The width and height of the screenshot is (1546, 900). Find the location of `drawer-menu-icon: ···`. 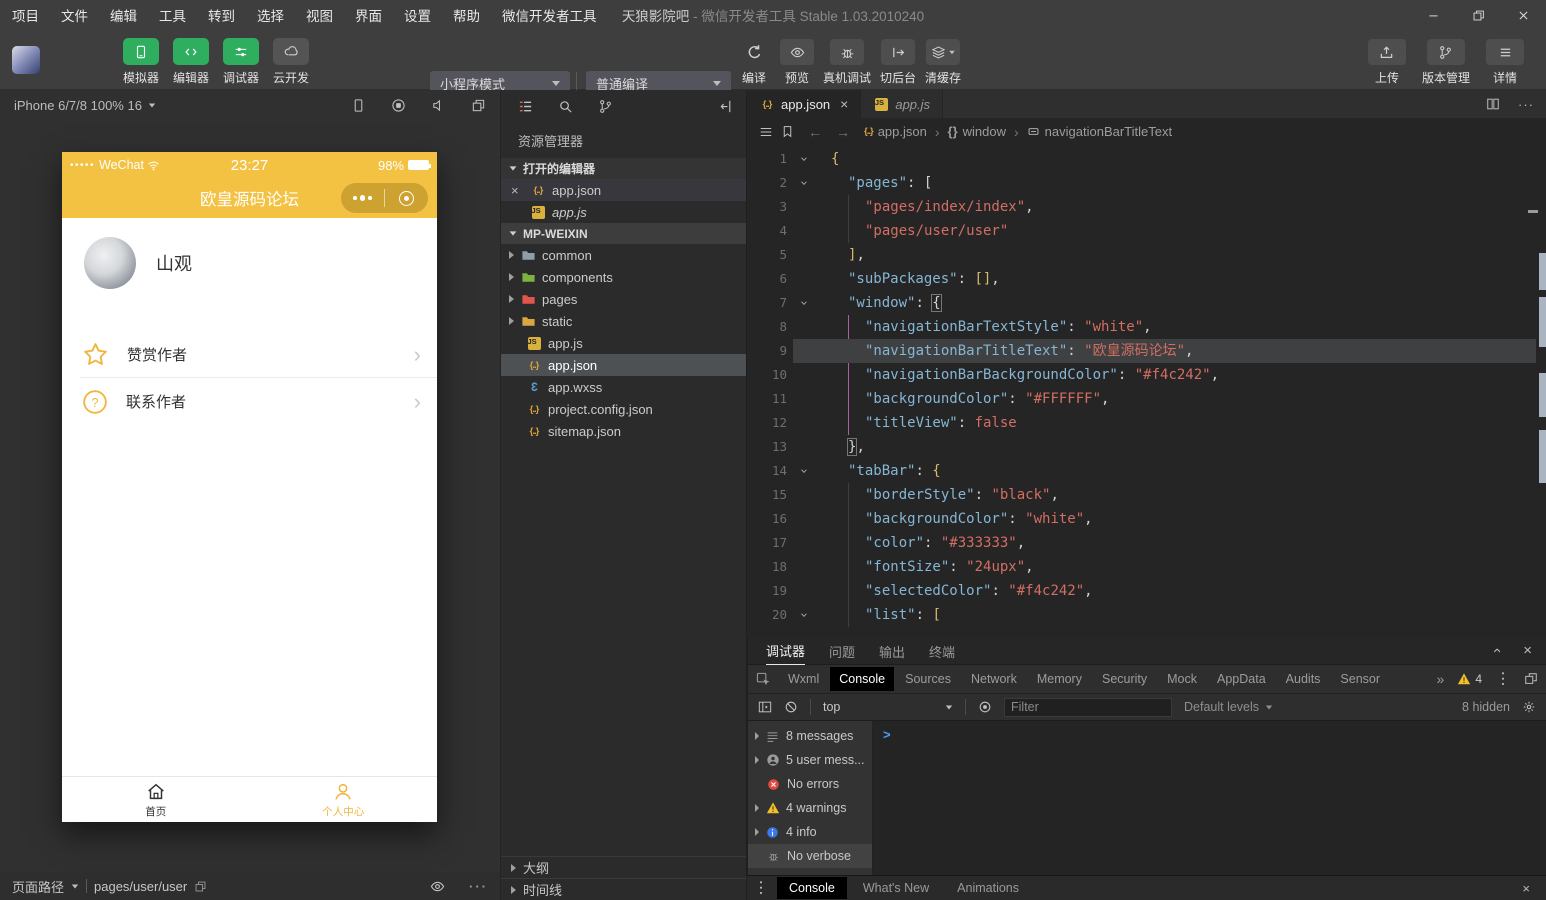

drawer-menu-icon: ··· is located at coordinates (761, 888).